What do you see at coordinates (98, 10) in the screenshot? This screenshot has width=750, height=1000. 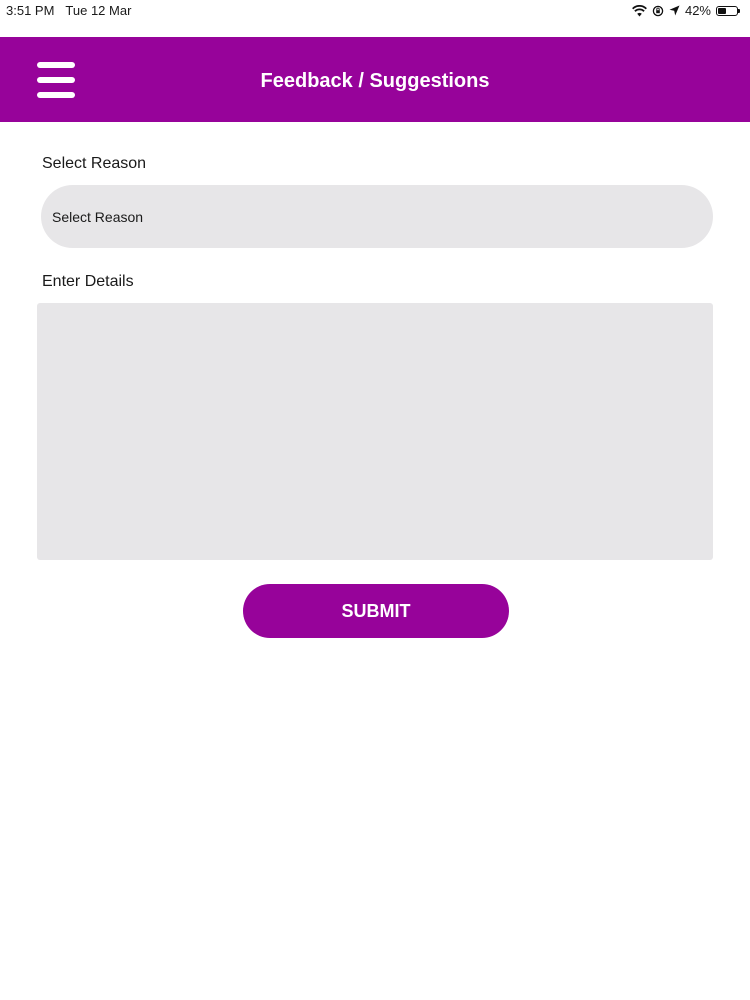 I see `status-date: Tue 12 Mar` at bounding box center [98, 10].